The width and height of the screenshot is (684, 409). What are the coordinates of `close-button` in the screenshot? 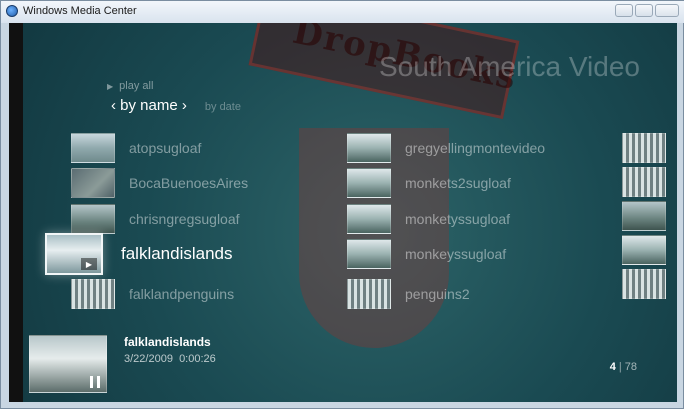 It's located at (667, 10).